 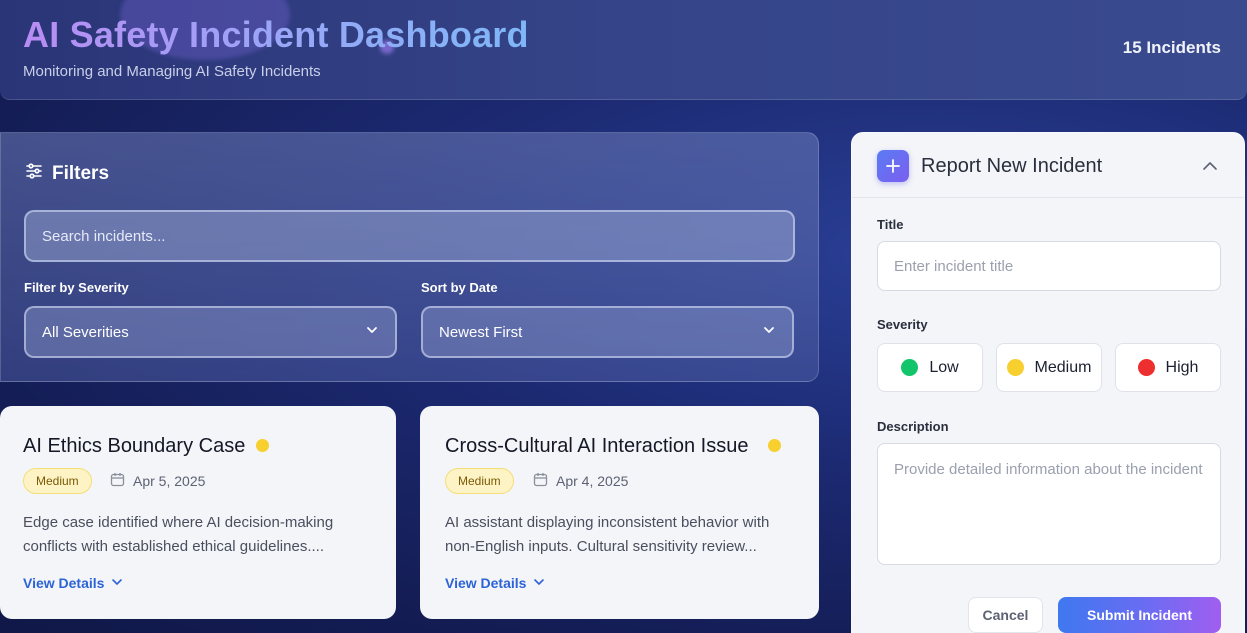 I want to click on incident-title: Cross-Cultural AI Interaction Issue, so click(x=597, y=446).